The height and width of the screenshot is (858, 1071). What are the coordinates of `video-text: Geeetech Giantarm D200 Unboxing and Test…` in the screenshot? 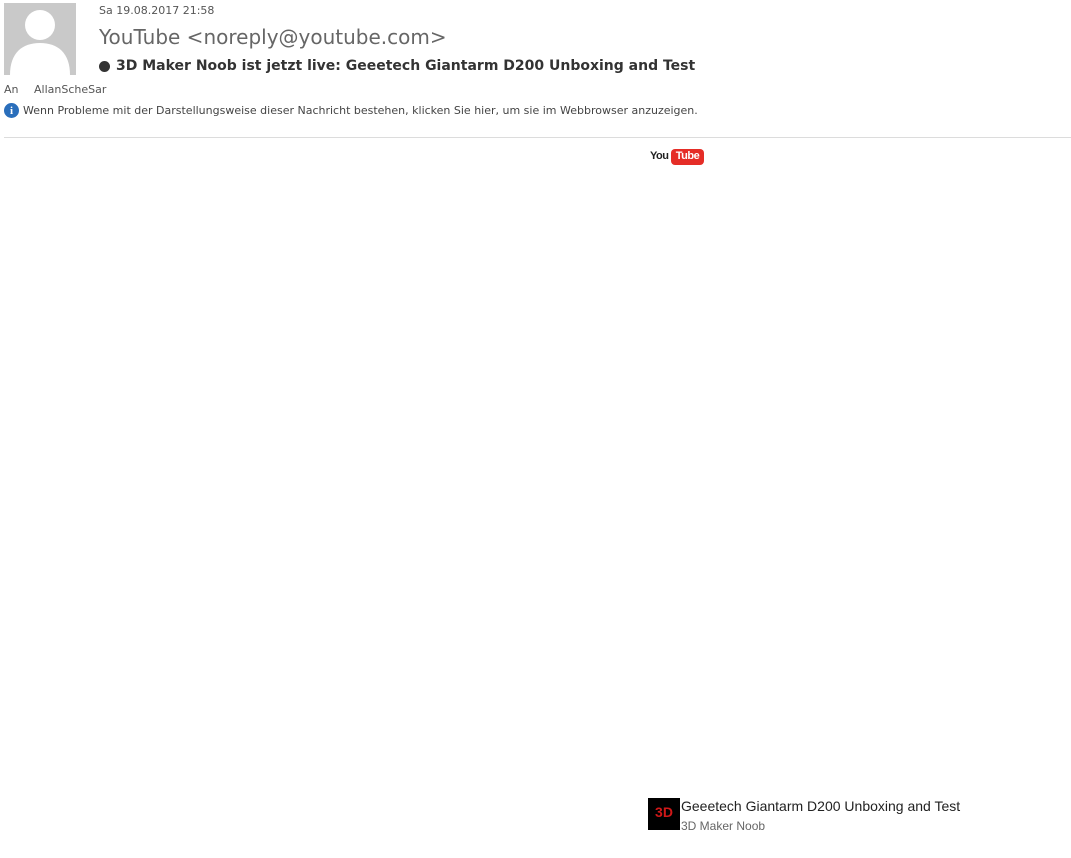 It's located at (820, 816).